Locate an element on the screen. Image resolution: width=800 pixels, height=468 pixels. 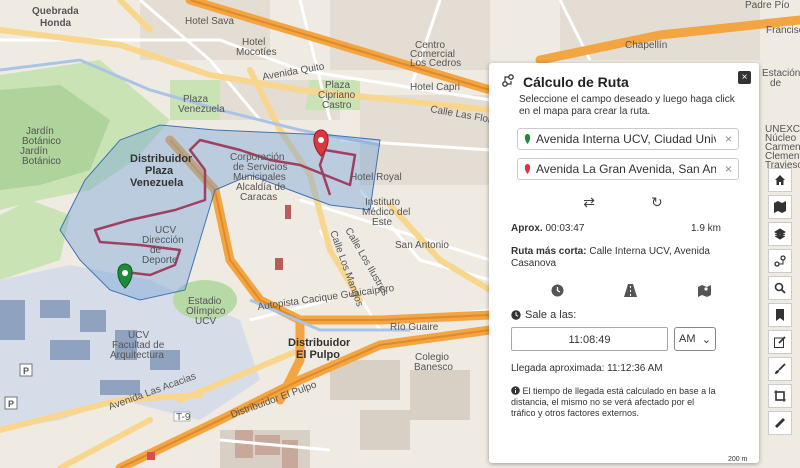
svg-text: Deporte is located at coordinates (160, 260).